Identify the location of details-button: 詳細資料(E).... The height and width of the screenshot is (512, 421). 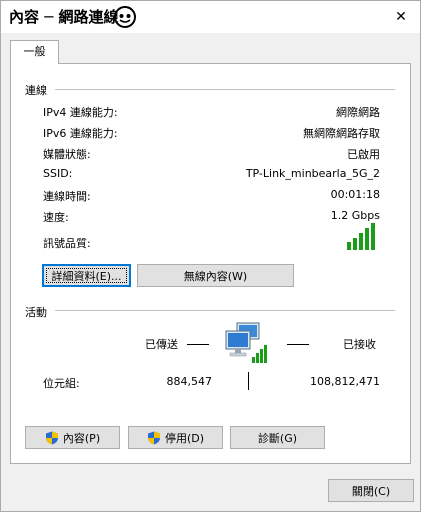
(86, 275).